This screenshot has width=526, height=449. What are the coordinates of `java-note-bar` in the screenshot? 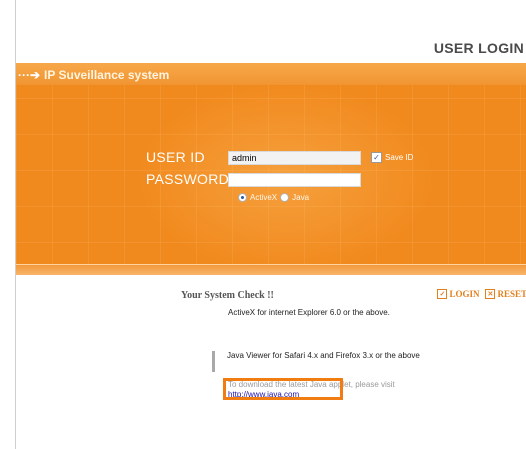 It's located at (213, 361).